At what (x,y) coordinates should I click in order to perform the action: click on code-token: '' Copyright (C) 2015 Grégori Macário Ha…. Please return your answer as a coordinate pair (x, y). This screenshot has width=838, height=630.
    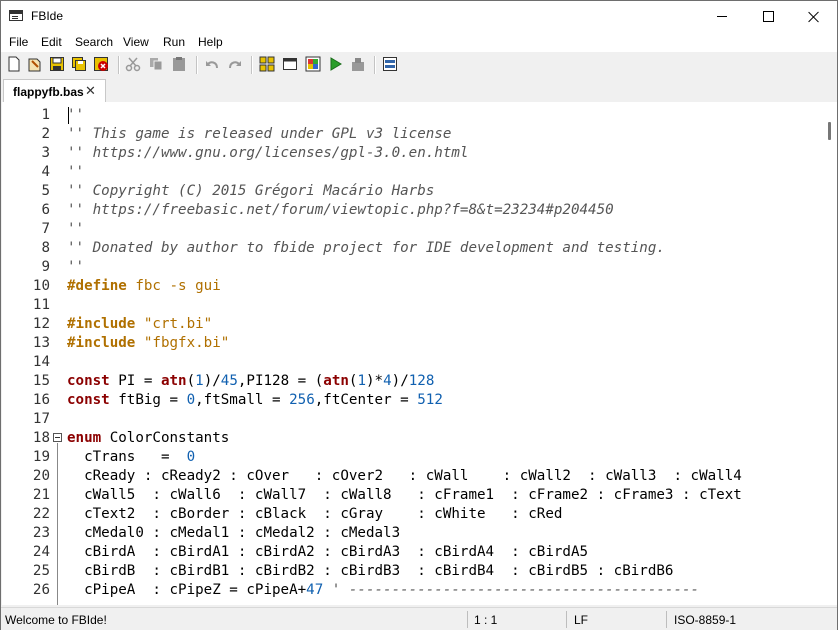
    Looking at the image, I should click on (251, 191).